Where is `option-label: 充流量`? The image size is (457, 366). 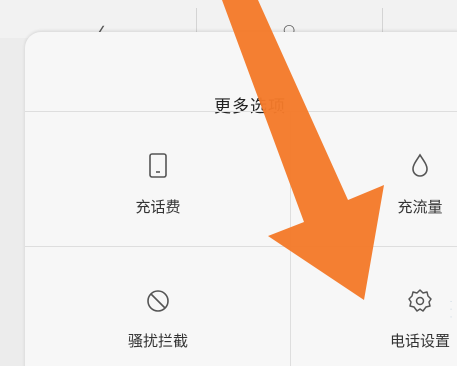
option-label: 充流量 is located at coordinates (420, 207).